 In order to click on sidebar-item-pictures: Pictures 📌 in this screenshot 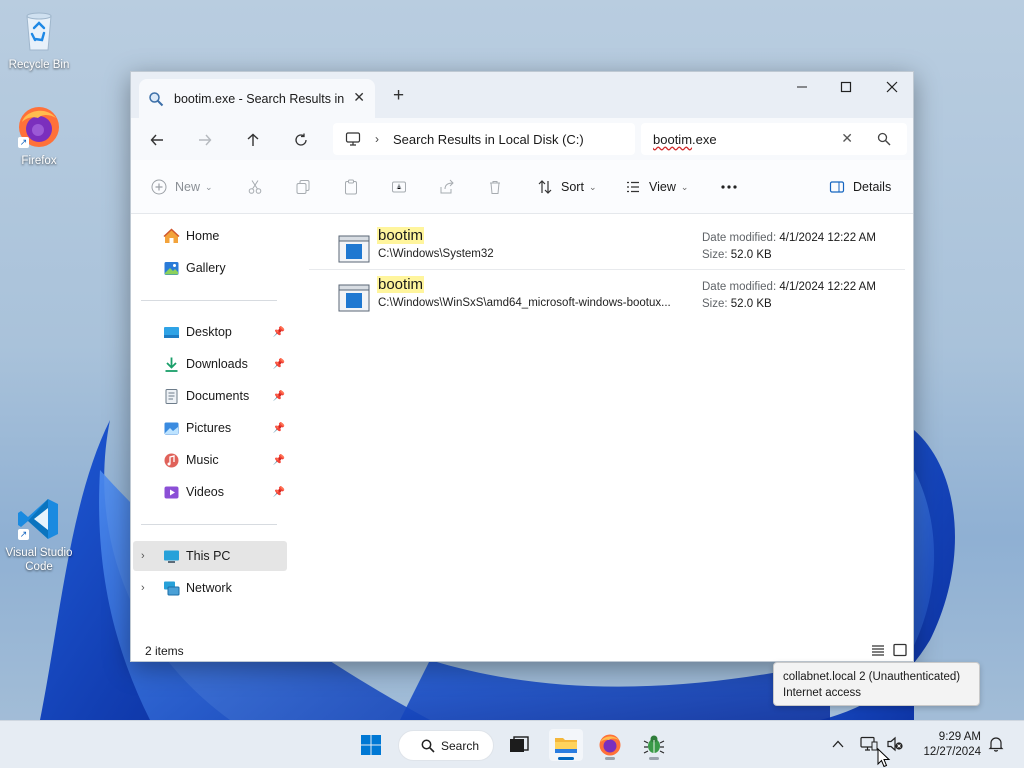, I will do `click(214, 428)`.